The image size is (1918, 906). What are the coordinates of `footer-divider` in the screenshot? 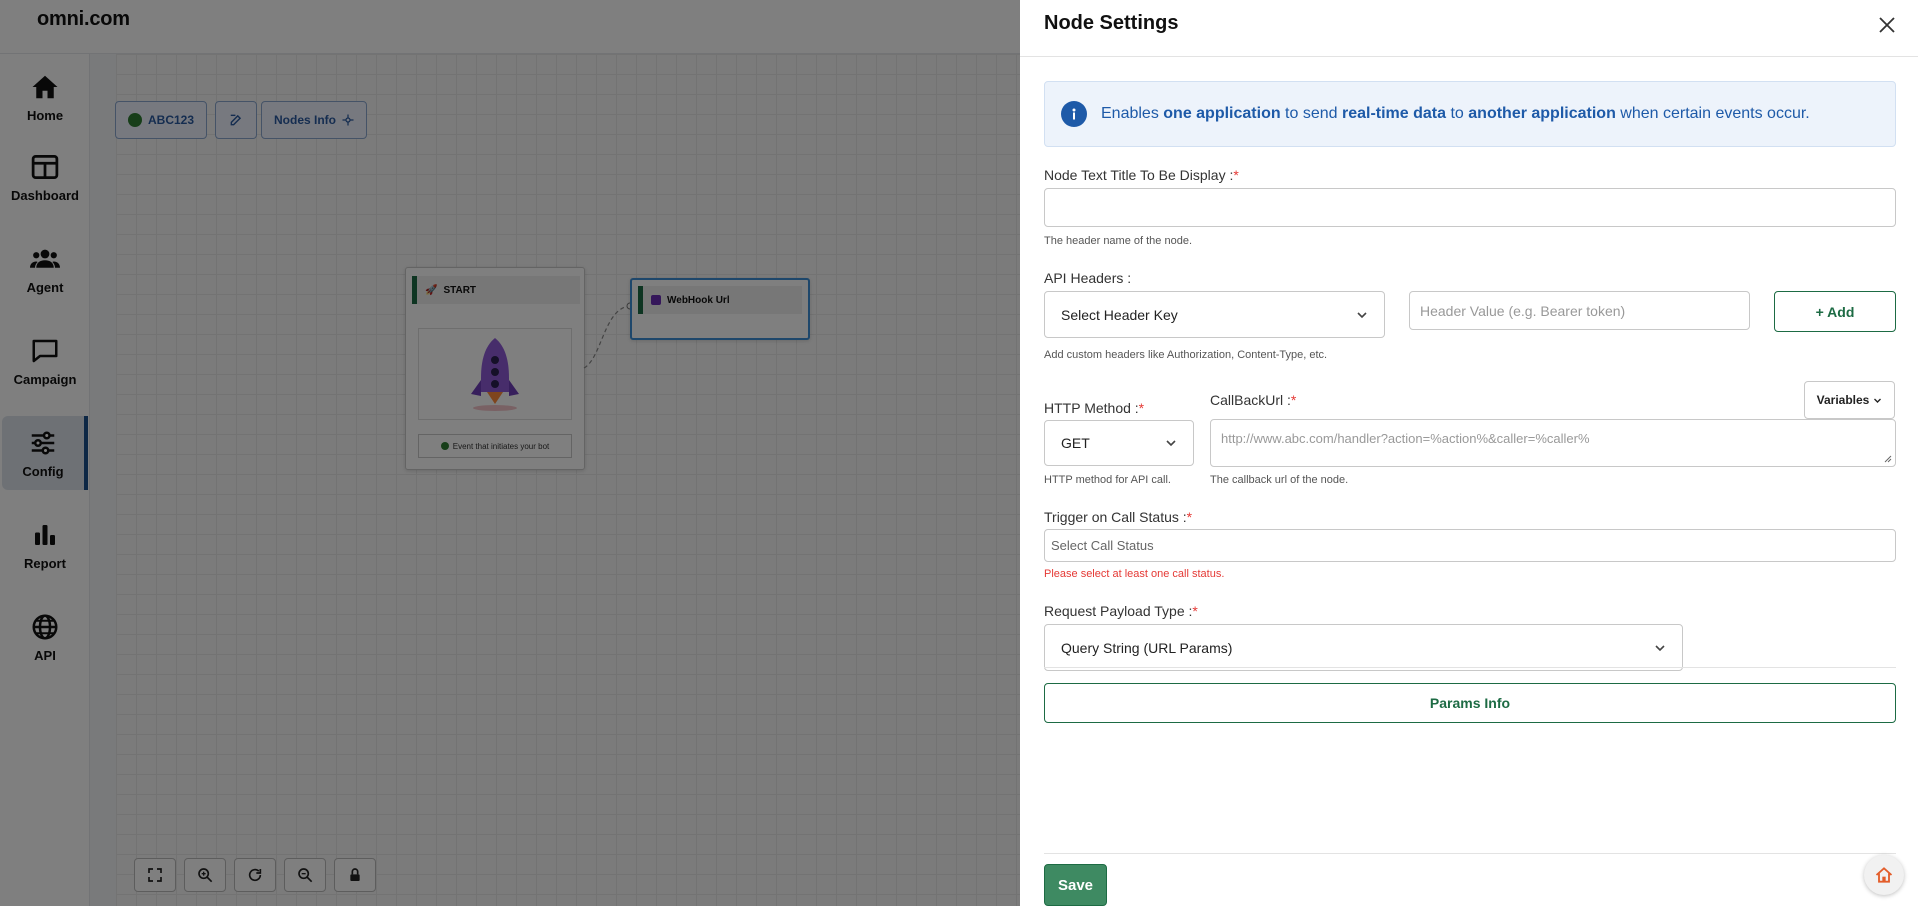 It's located at (1470, 853).